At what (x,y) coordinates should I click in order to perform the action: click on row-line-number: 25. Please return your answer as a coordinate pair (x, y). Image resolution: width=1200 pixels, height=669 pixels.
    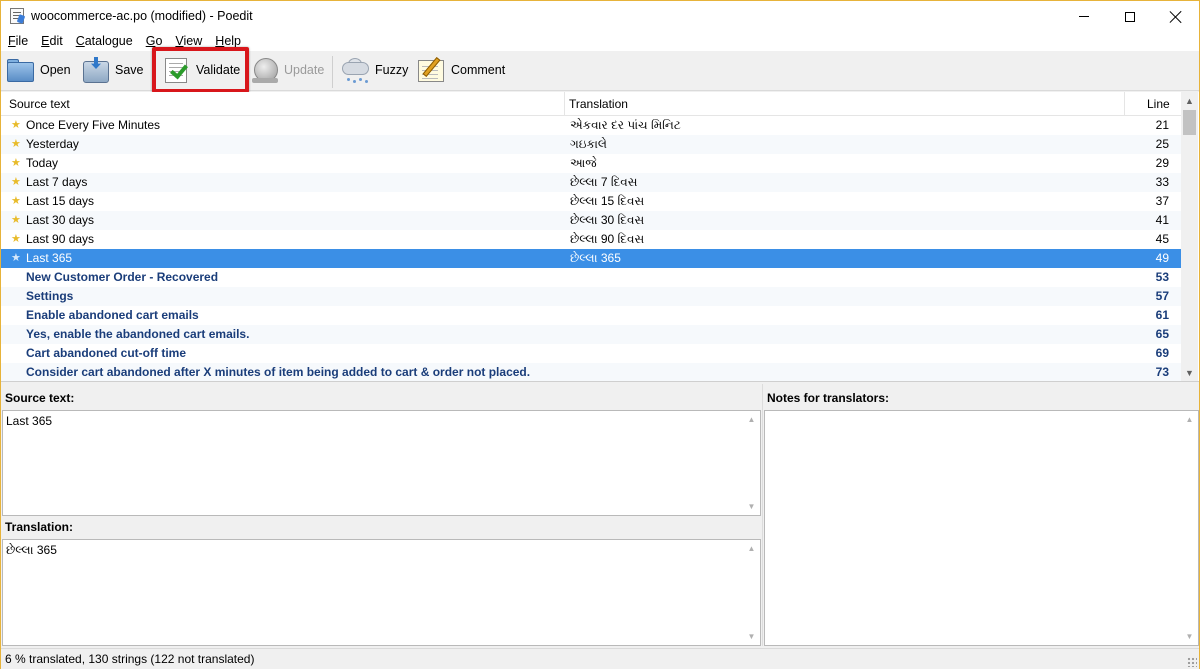
    Looking at the image, I should click on (1162, 144).